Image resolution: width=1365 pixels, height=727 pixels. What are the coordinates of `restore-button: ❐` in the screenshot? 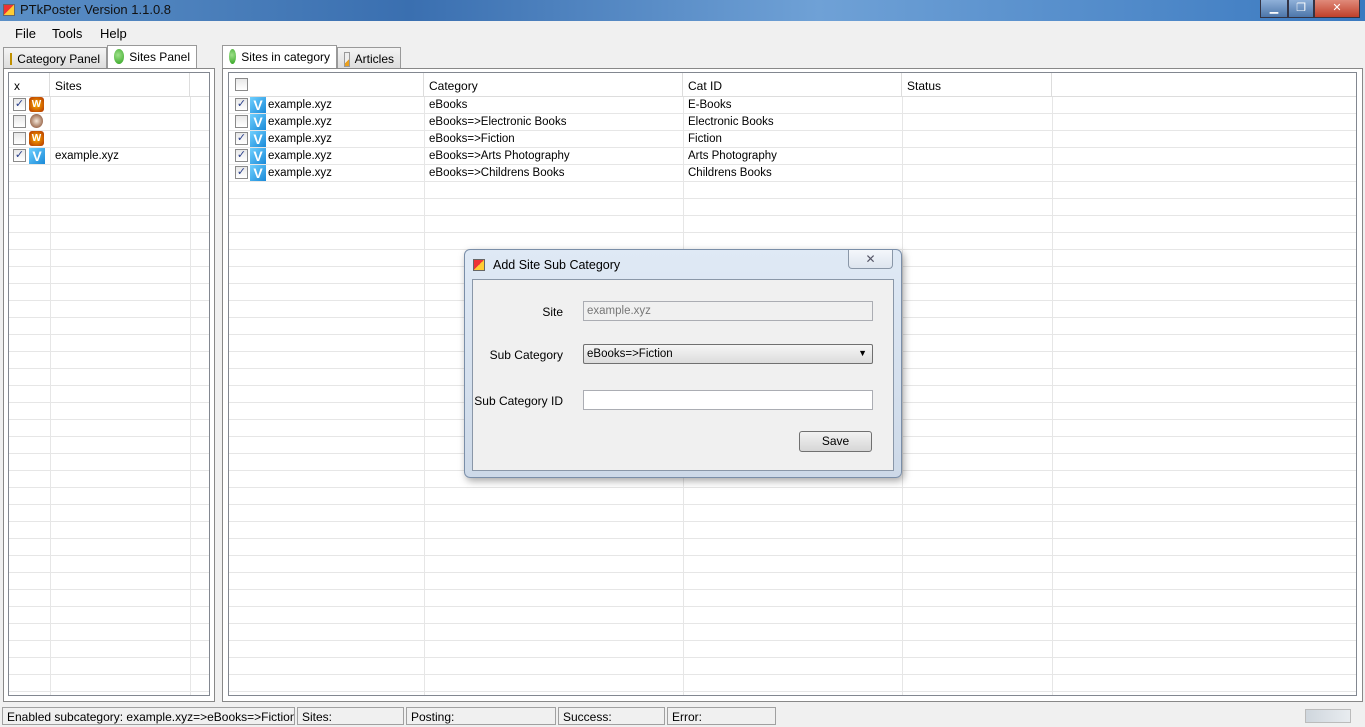 It's located at (1301, 9).